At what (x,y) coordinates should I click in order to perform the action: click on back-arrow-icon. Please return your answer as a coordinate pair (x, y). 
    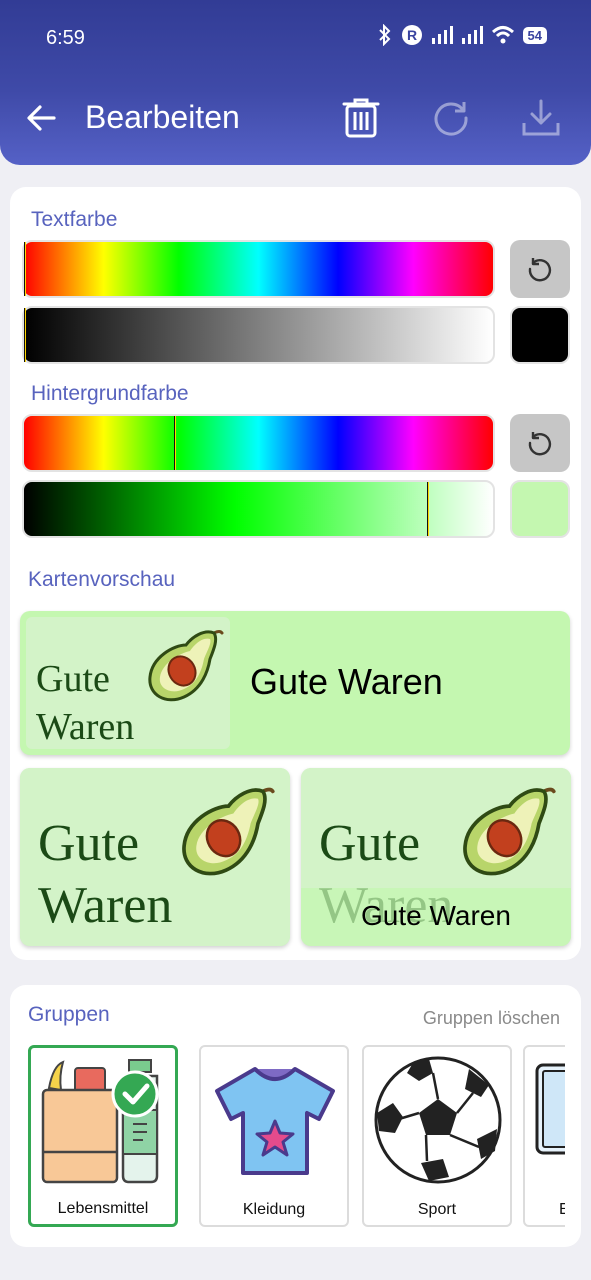
    Looking at the image, I should click on (42, 118).